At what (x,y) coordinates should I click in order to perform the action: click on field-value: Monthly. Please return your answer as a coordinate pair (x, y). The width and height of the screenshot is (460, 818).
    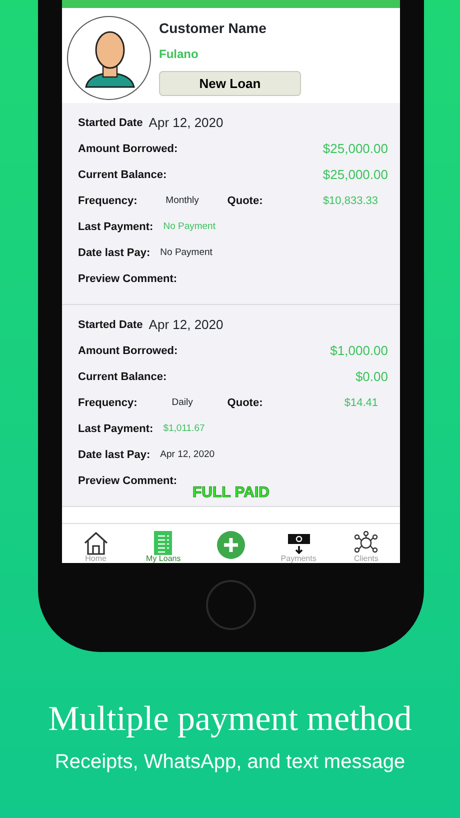
    Looking at the image, I should click on (182, 201).